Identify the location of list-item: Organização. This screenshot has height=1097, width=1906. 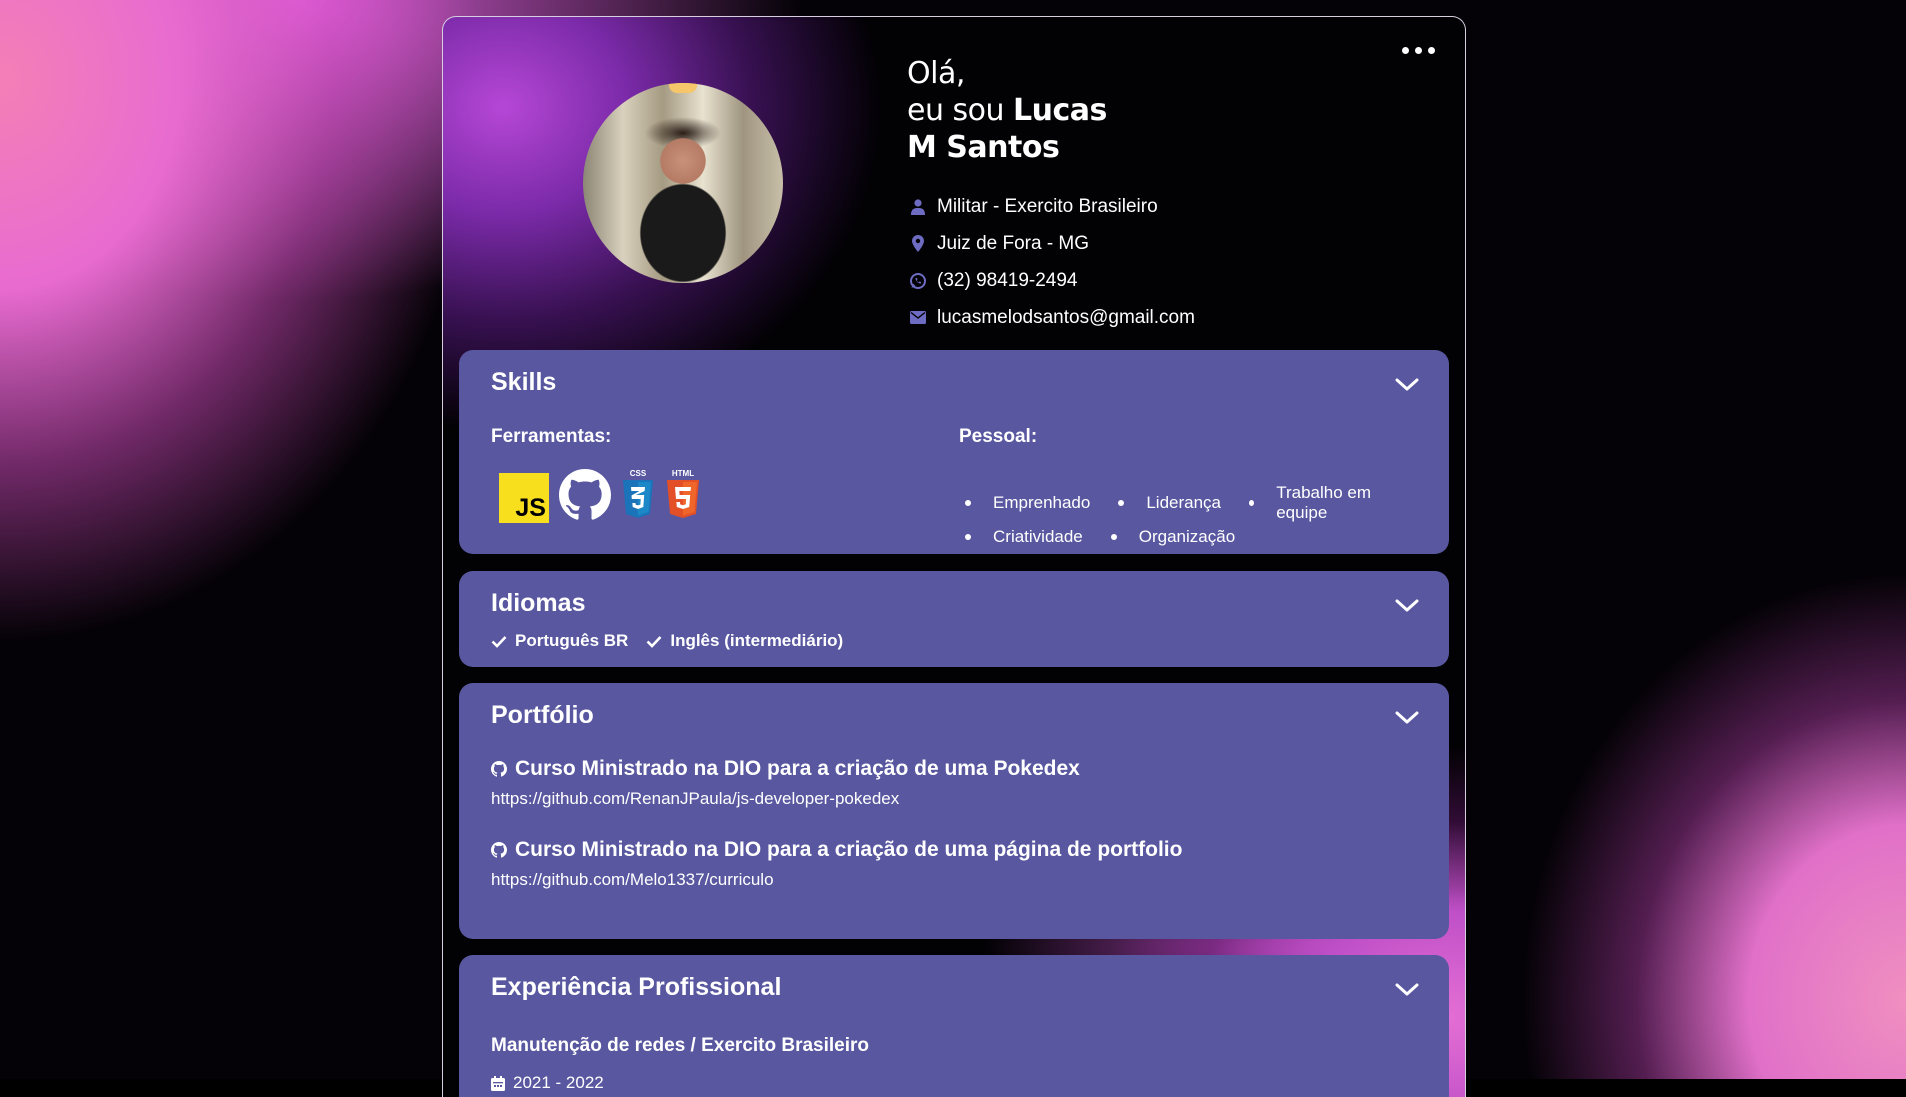
(1170, 537).